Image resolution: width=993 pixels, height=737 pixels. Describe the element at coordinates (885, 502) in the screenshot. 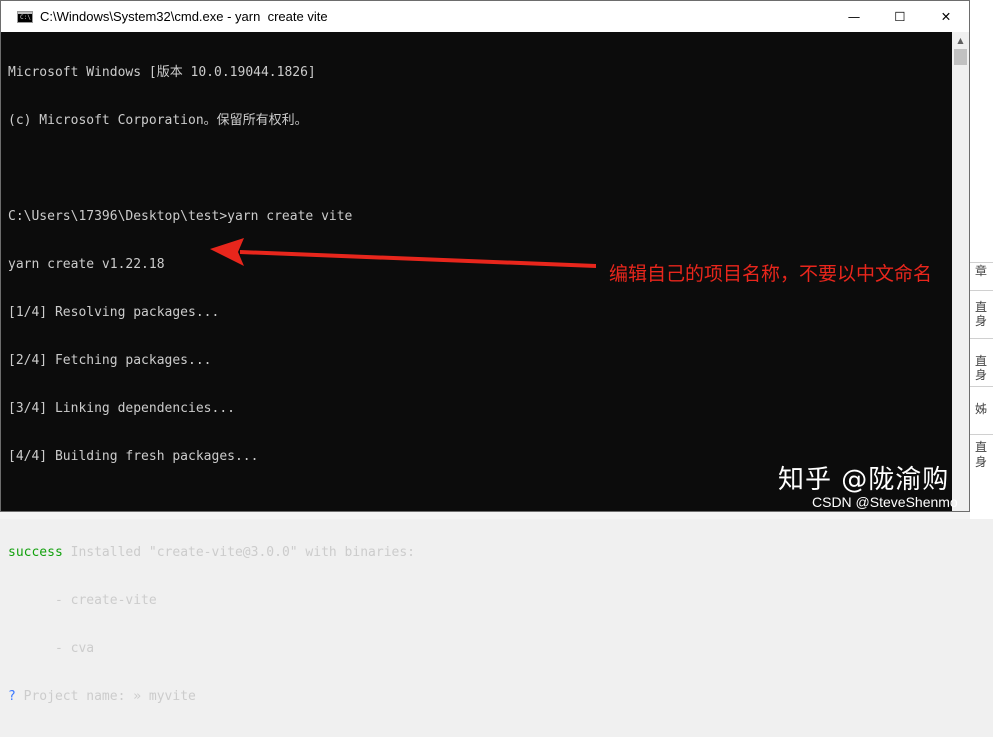

I see `csdn-watermark: CSDN @SteveShenmo` at that location.